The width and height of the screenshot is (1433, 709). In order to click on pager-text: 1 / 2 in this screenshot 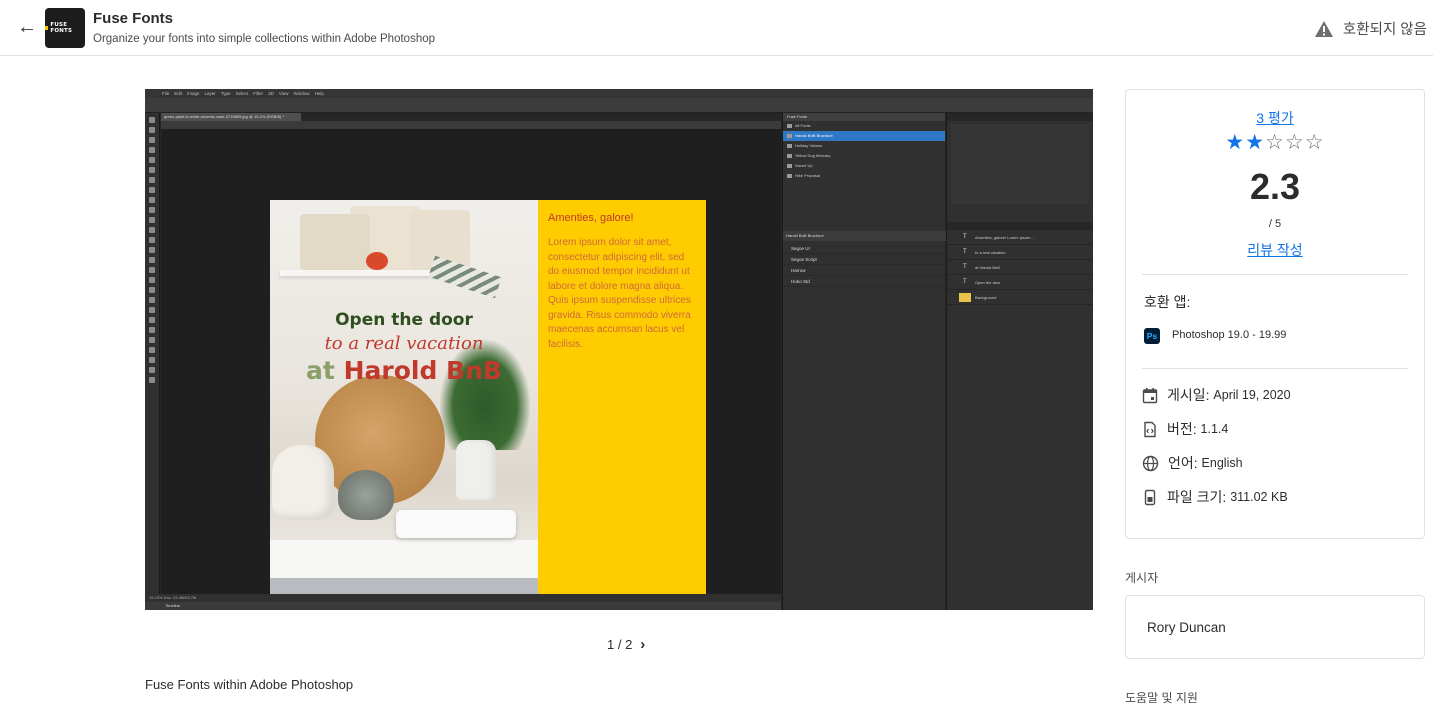, I will do `click(620, 644)`.